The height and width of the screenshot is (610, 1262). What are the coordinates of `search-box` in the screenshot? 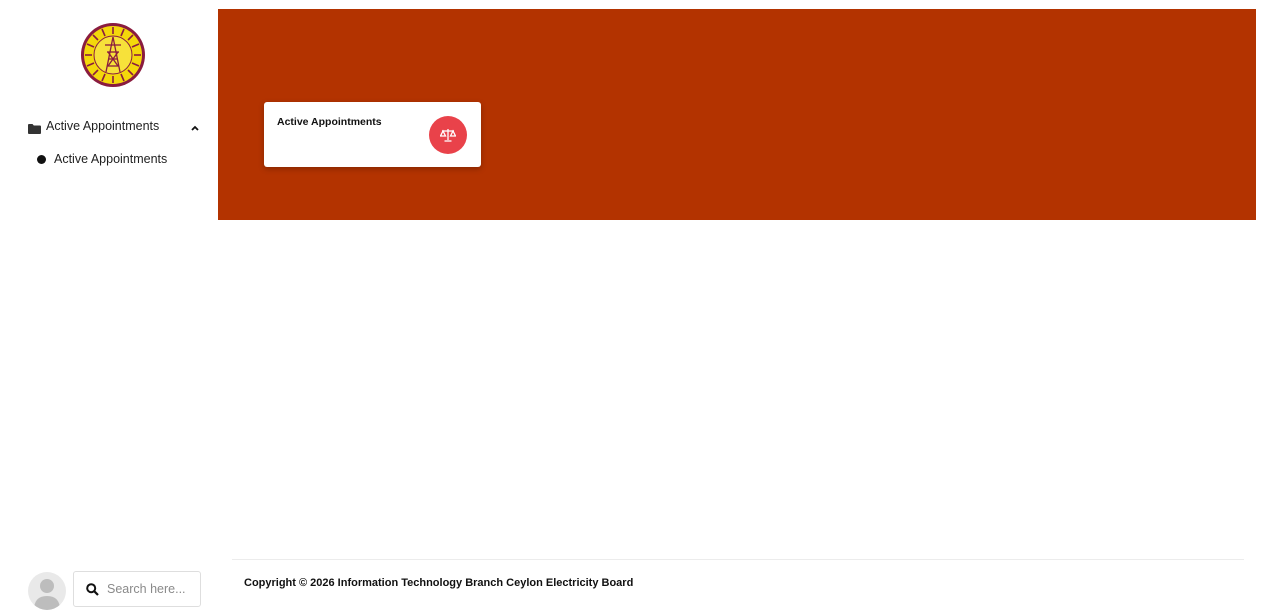 It's located at (137, 589).